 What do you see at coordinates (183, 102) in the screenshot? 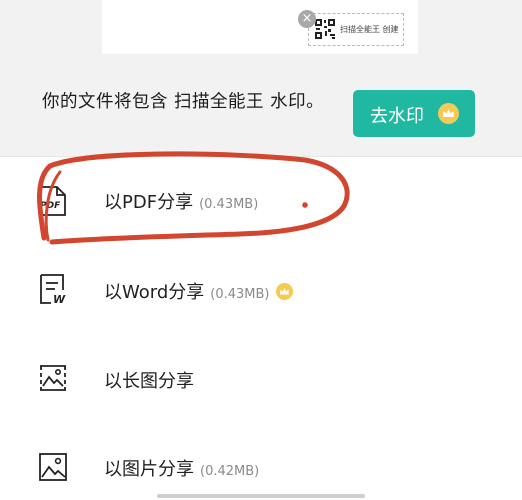
I see `watermark-notice-text: 你的文件将包含 扫描全能王 水印。` at bounding box center [183, 102].